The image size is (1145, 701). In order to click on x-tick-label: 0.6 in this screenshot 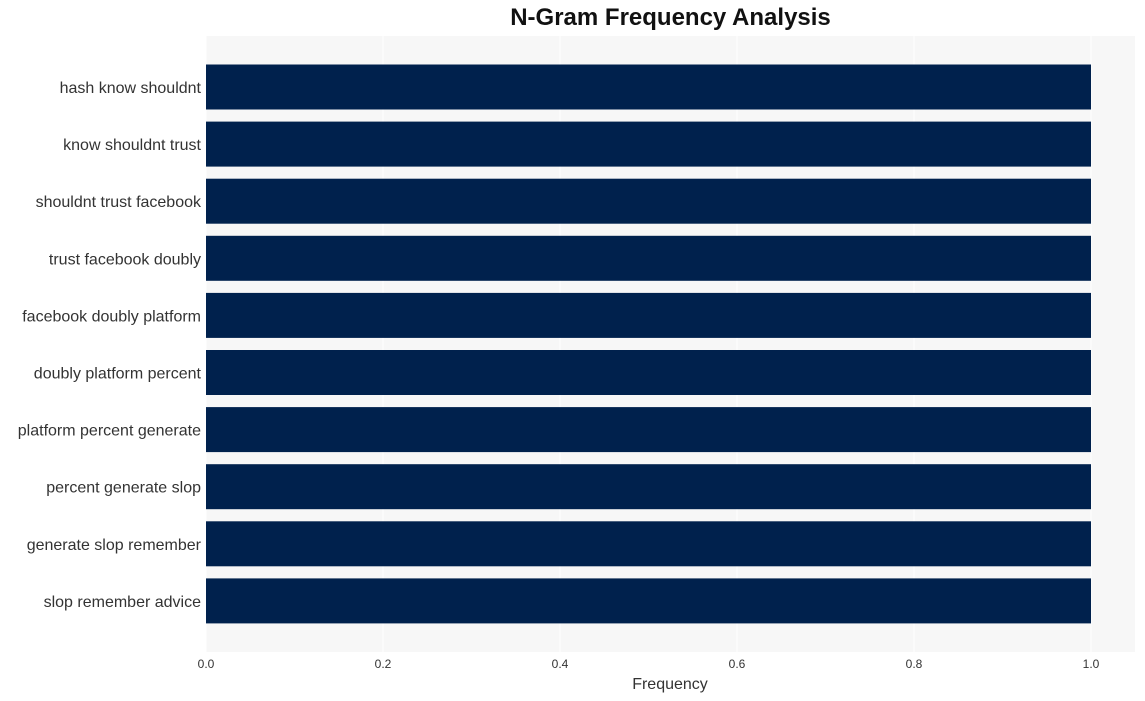, I will do `click(737, 664)`.